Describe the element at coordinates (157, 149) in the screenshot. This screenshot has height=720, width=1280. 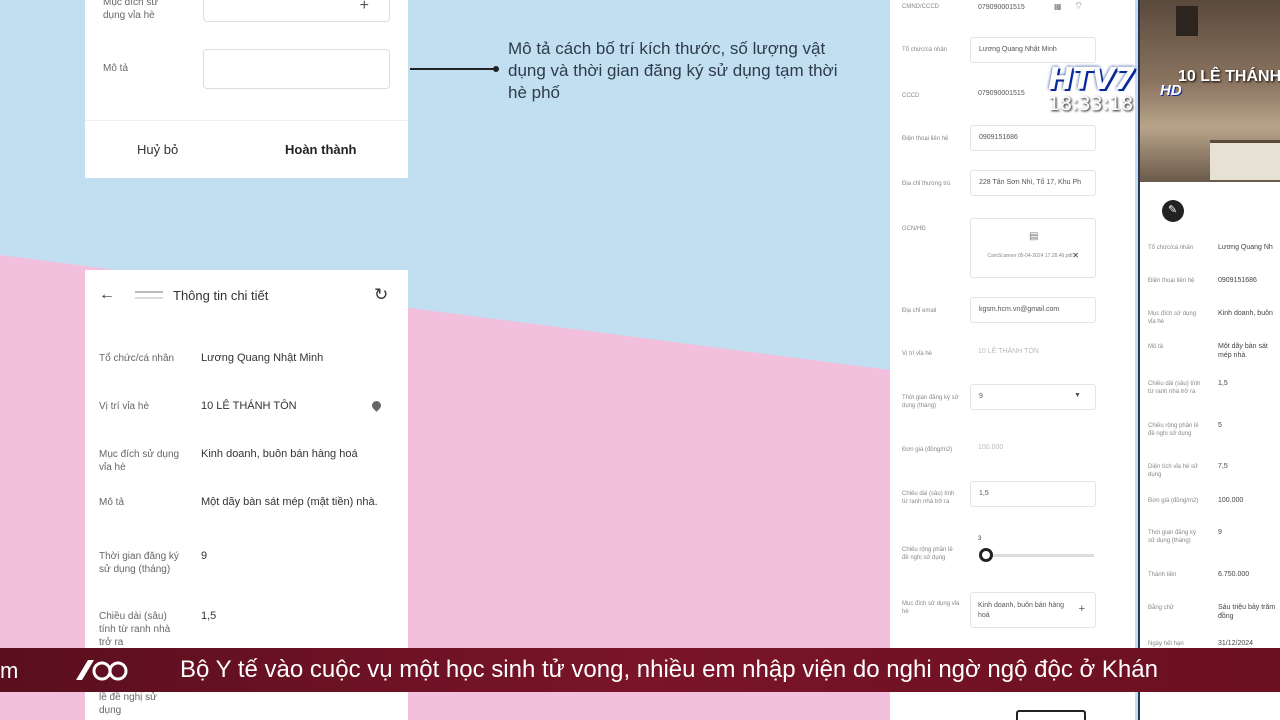
I see `cancel-button: Huỷ bỏ` at that location.